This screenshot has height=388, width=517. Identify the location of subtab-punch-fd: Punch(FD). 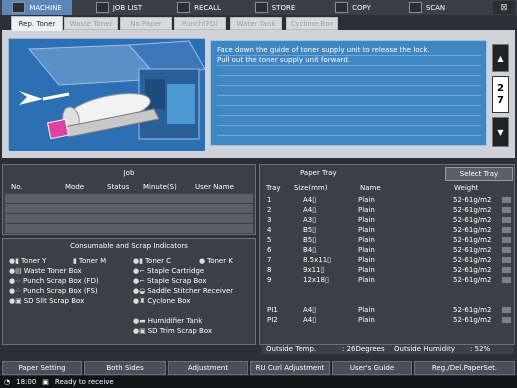
(200, 23).